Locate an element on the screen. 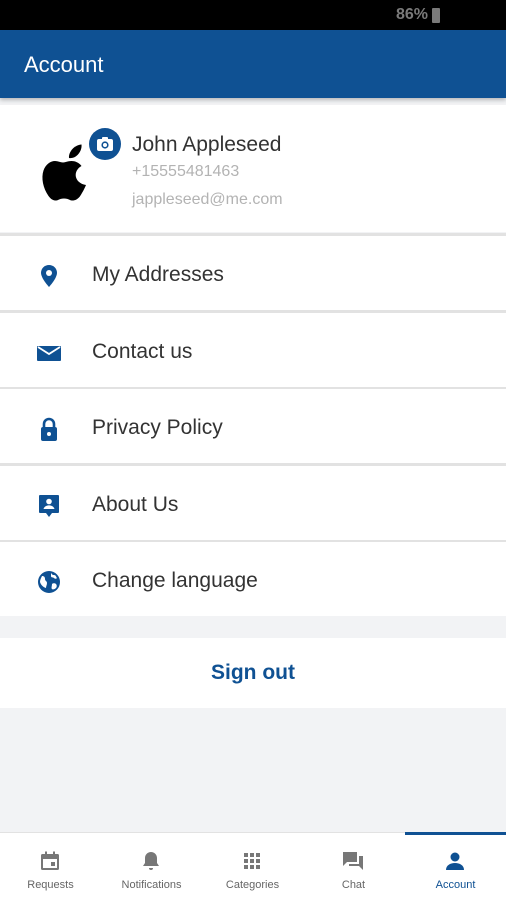  mail-icon is located at coordinates (49, 353).